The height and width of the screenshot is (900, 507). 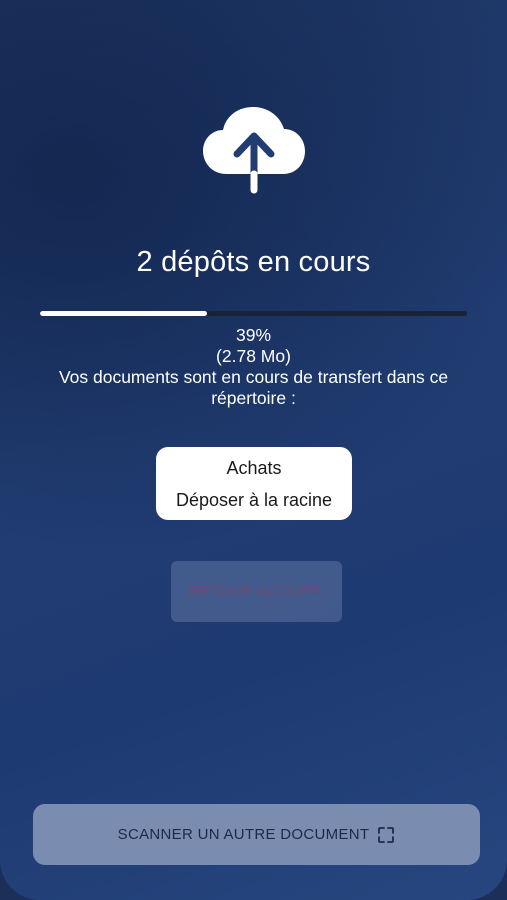 I want to click on progress-percent: 39%, so click(x=253, y=335).